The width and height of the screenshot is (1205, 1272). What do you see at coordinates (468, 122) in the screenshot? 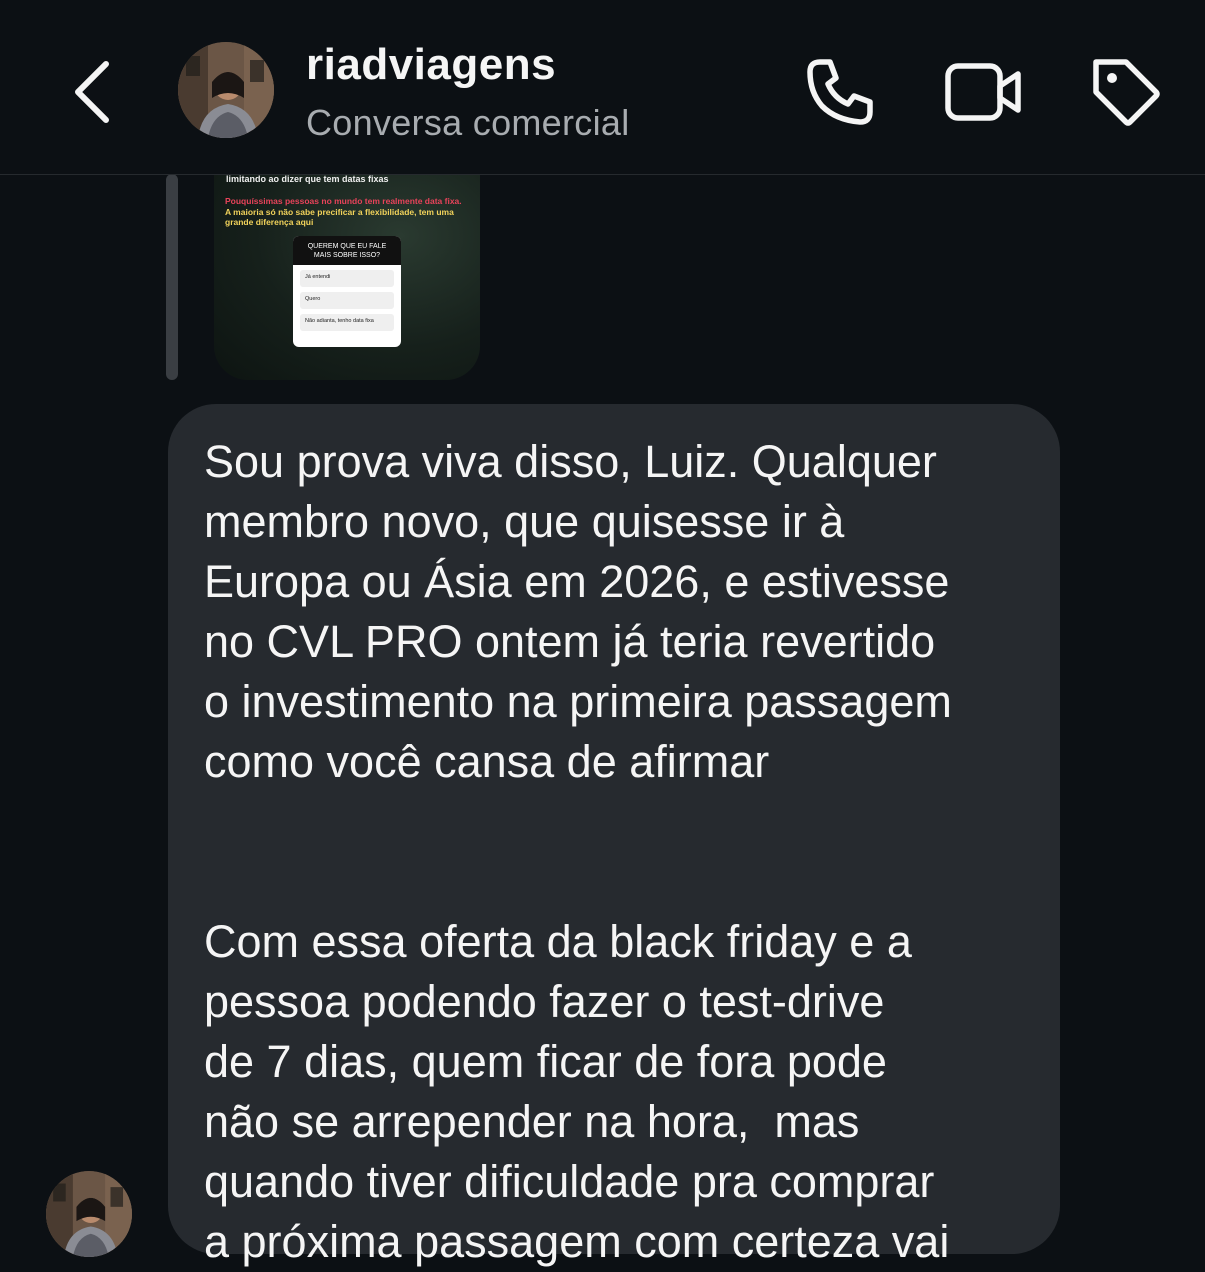
I see `contact-subtitle: Conversa comercial` at bounding box center [468, 122].